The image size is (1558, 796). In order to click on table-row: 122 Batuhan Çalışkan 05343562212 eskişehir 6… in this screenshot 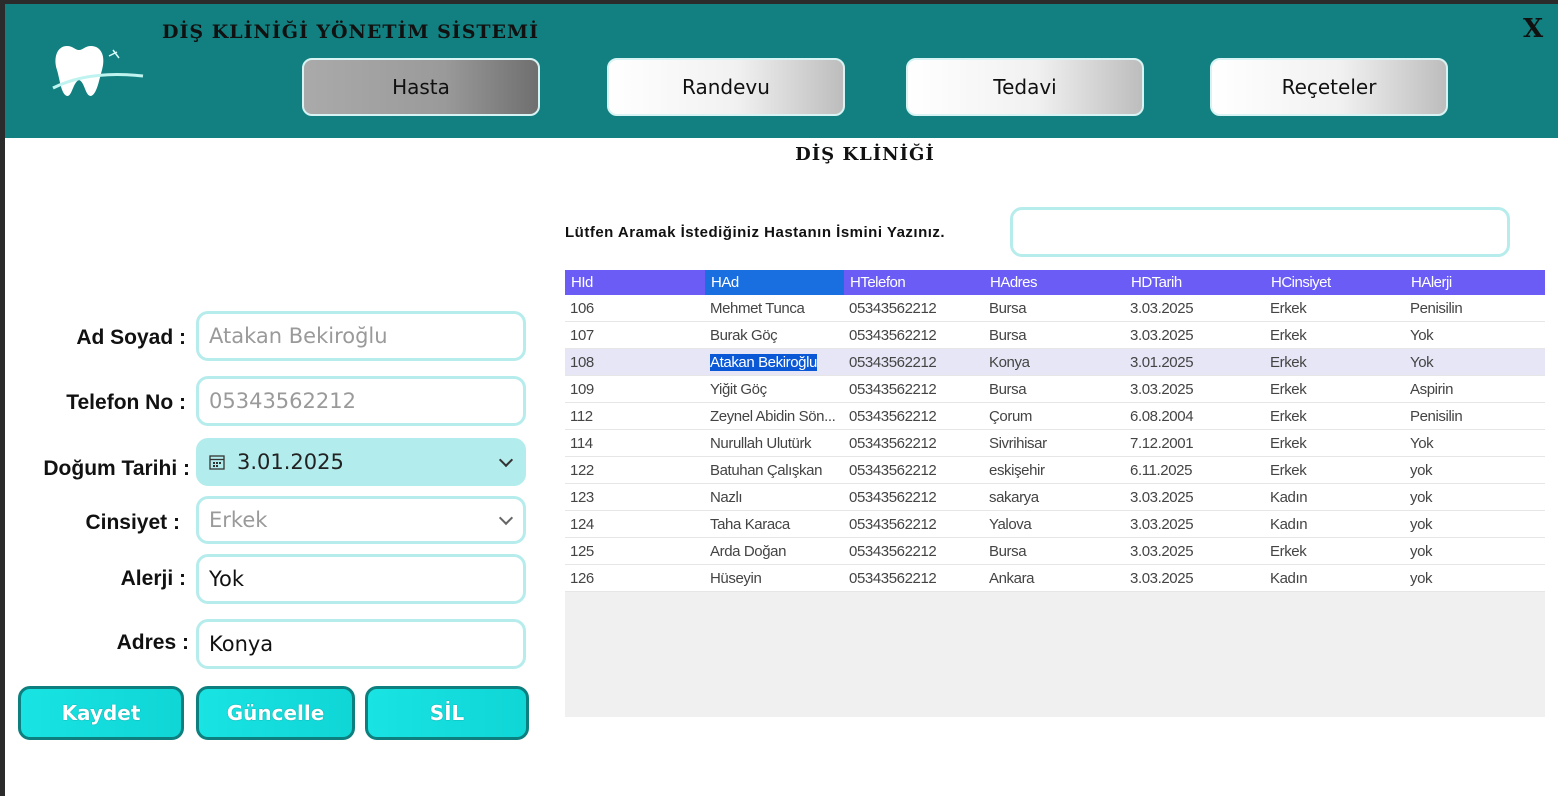, I will do `click(1055, 470)`.